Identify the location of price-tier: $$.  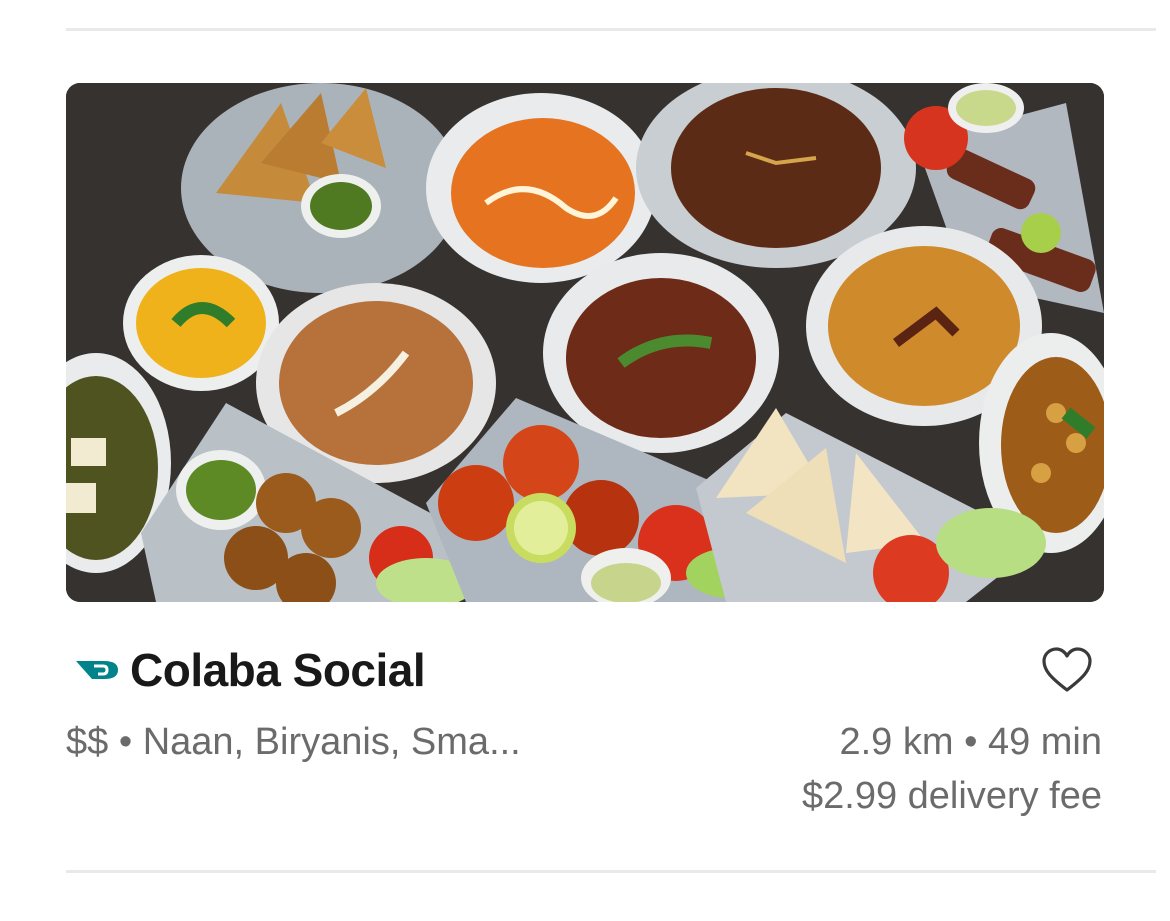
(87, 742).